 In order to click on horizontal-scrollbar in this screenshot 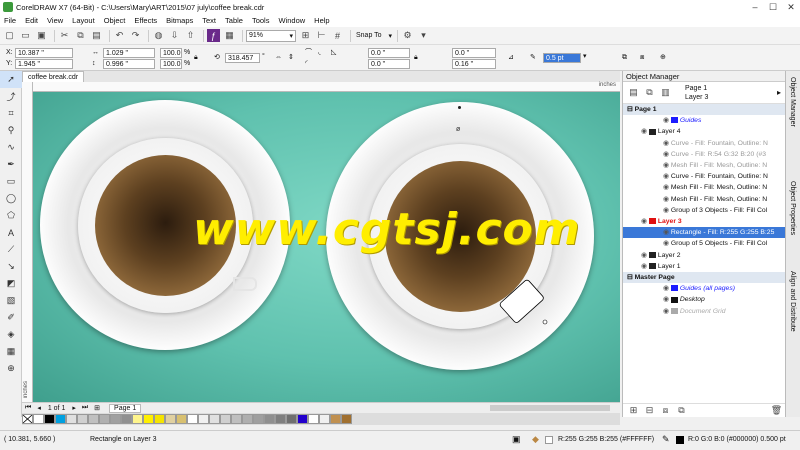, I will do `click(550, 408)`.